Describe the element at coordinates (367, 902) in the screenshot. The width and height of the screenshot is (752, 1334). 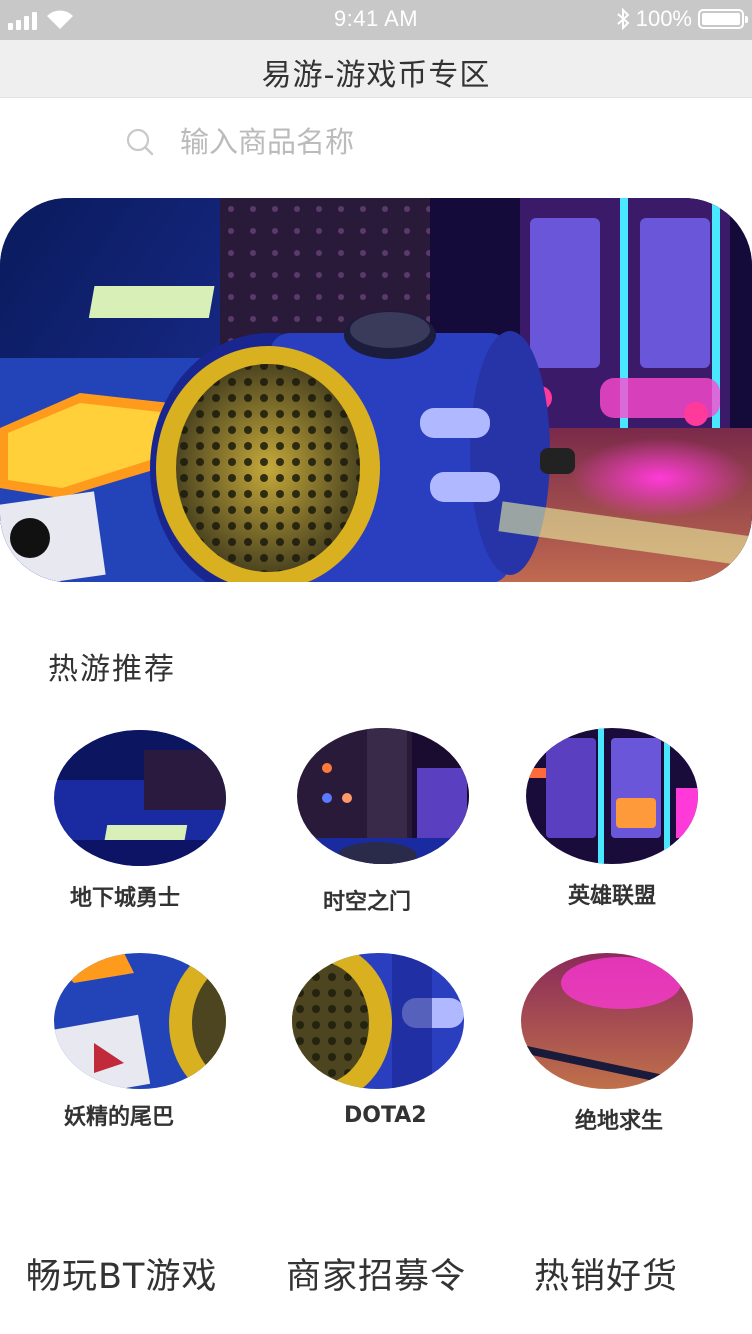
I see `game-name: 时空之门` at that location.